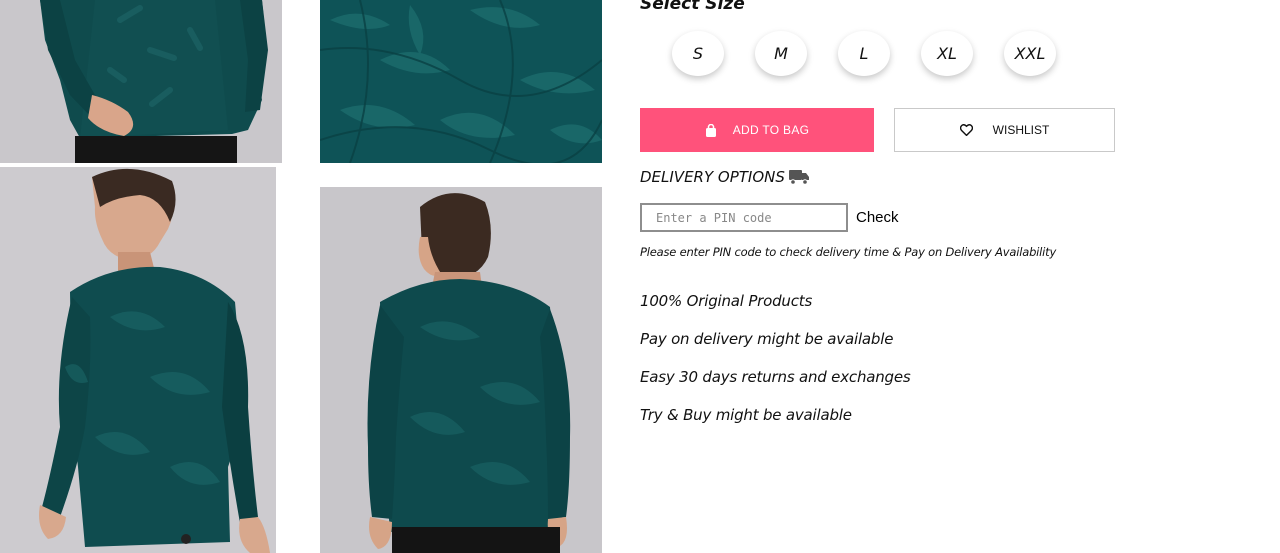  What do you see at coordinates (767, 339) in the screenshot?
I see `feature-pay-on-delivery: Pay on delivery might be available` at bounding box center [767, 339].